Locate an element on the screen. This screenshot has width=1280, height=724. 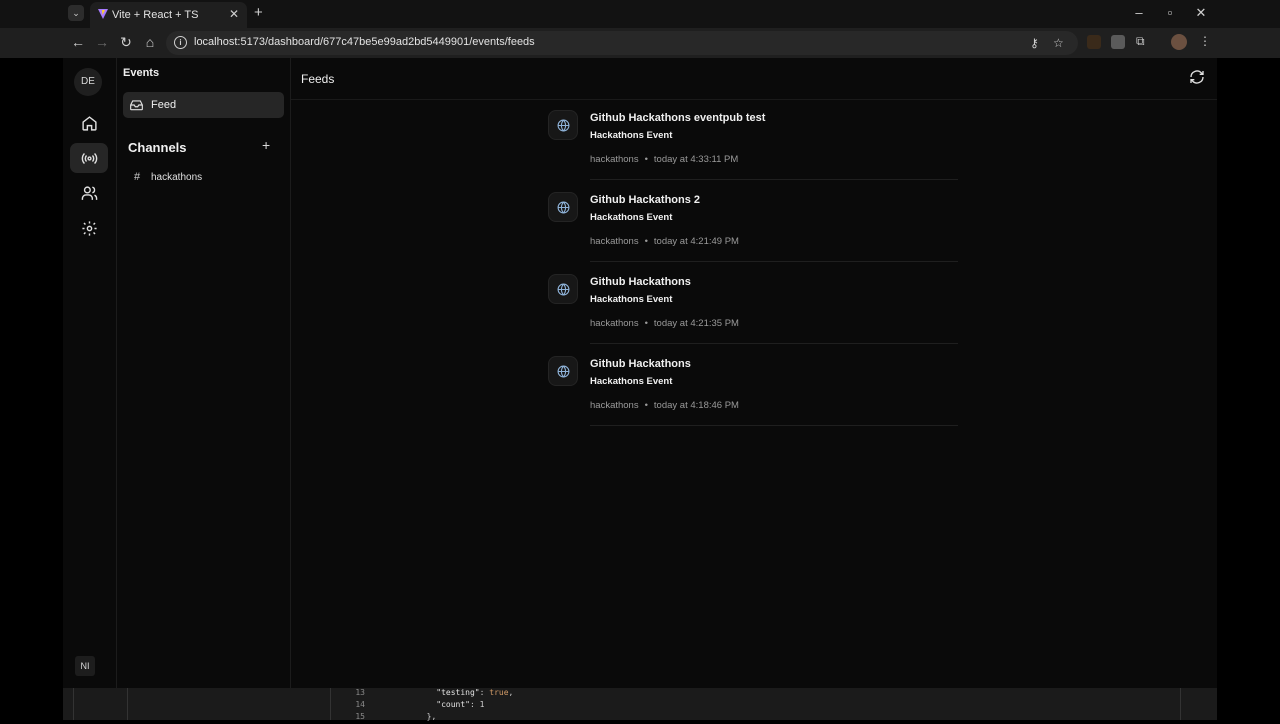
rail-home-button is located at coordinates (89, 123).